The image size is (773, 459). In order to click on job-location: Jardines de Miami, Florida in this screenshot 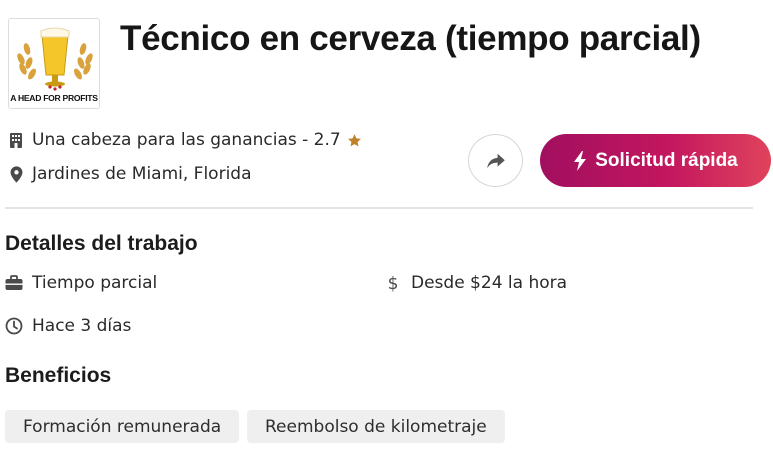, I will do `click(142, 174)`.